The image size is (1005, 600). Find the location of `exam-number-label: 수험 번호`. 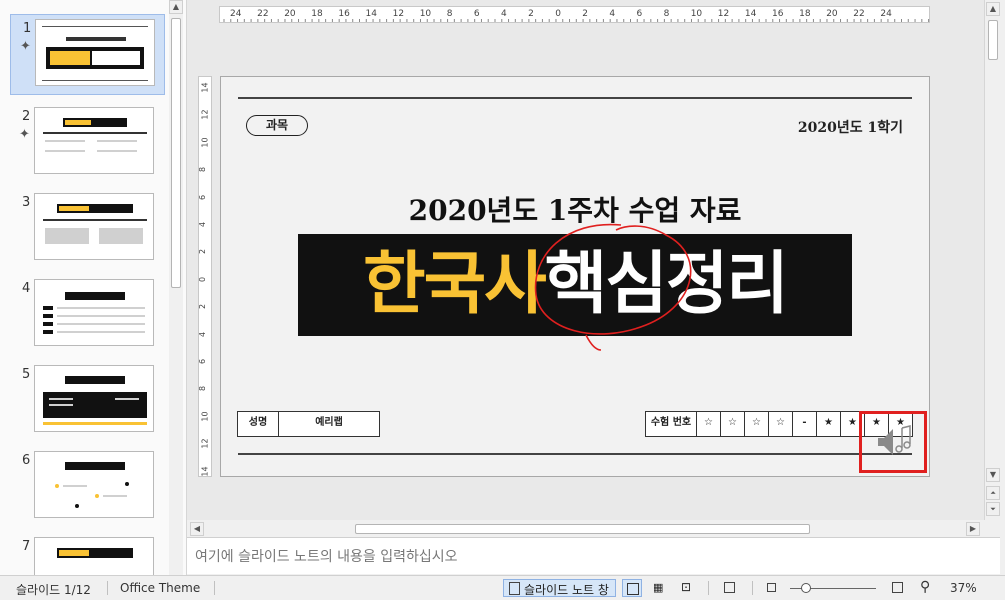

exam-number-label: 수험 번호 is located at coordinates (671, 422).